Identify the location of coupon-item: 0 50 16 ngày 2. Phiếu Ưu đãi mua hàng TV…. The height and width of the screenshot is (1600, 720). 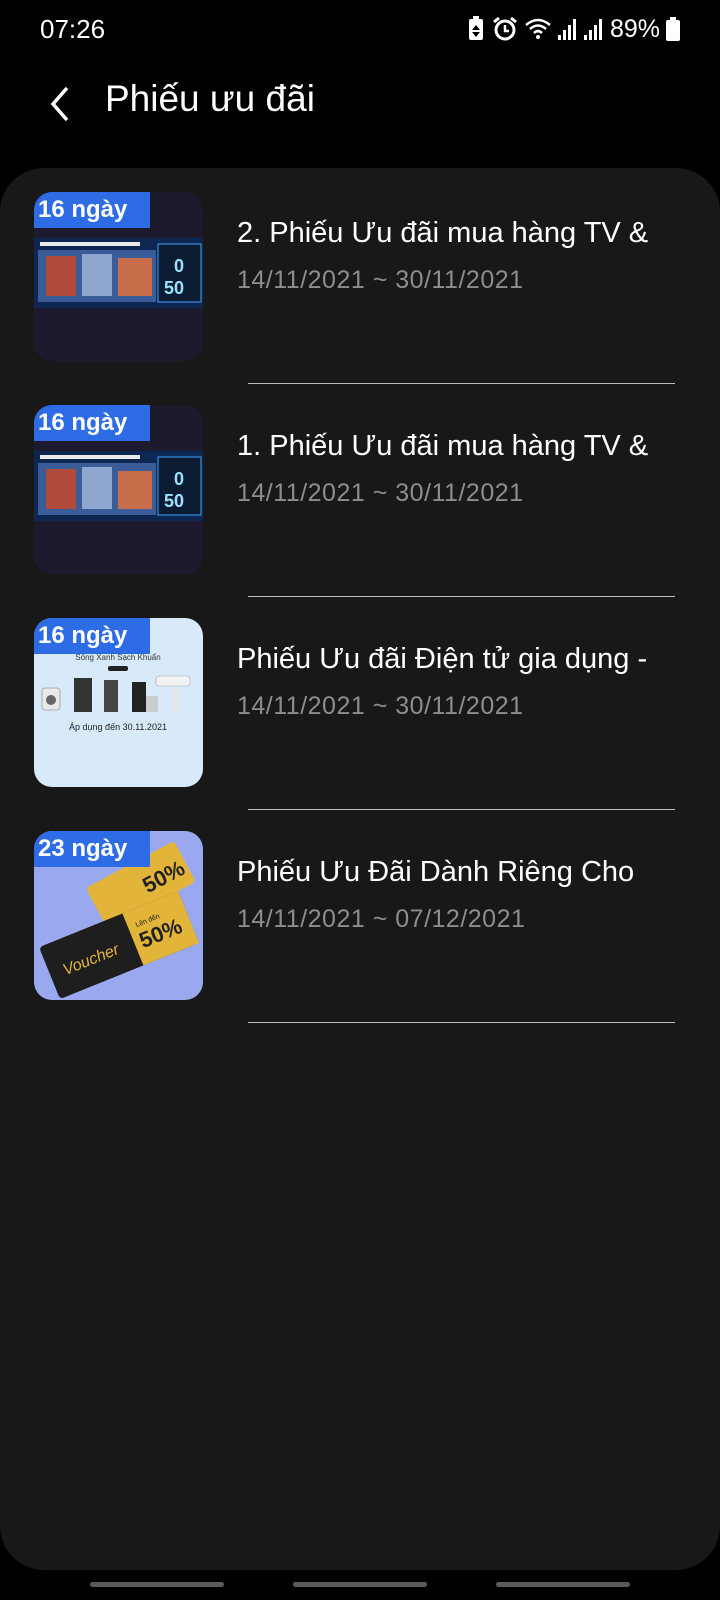
(360, 276).